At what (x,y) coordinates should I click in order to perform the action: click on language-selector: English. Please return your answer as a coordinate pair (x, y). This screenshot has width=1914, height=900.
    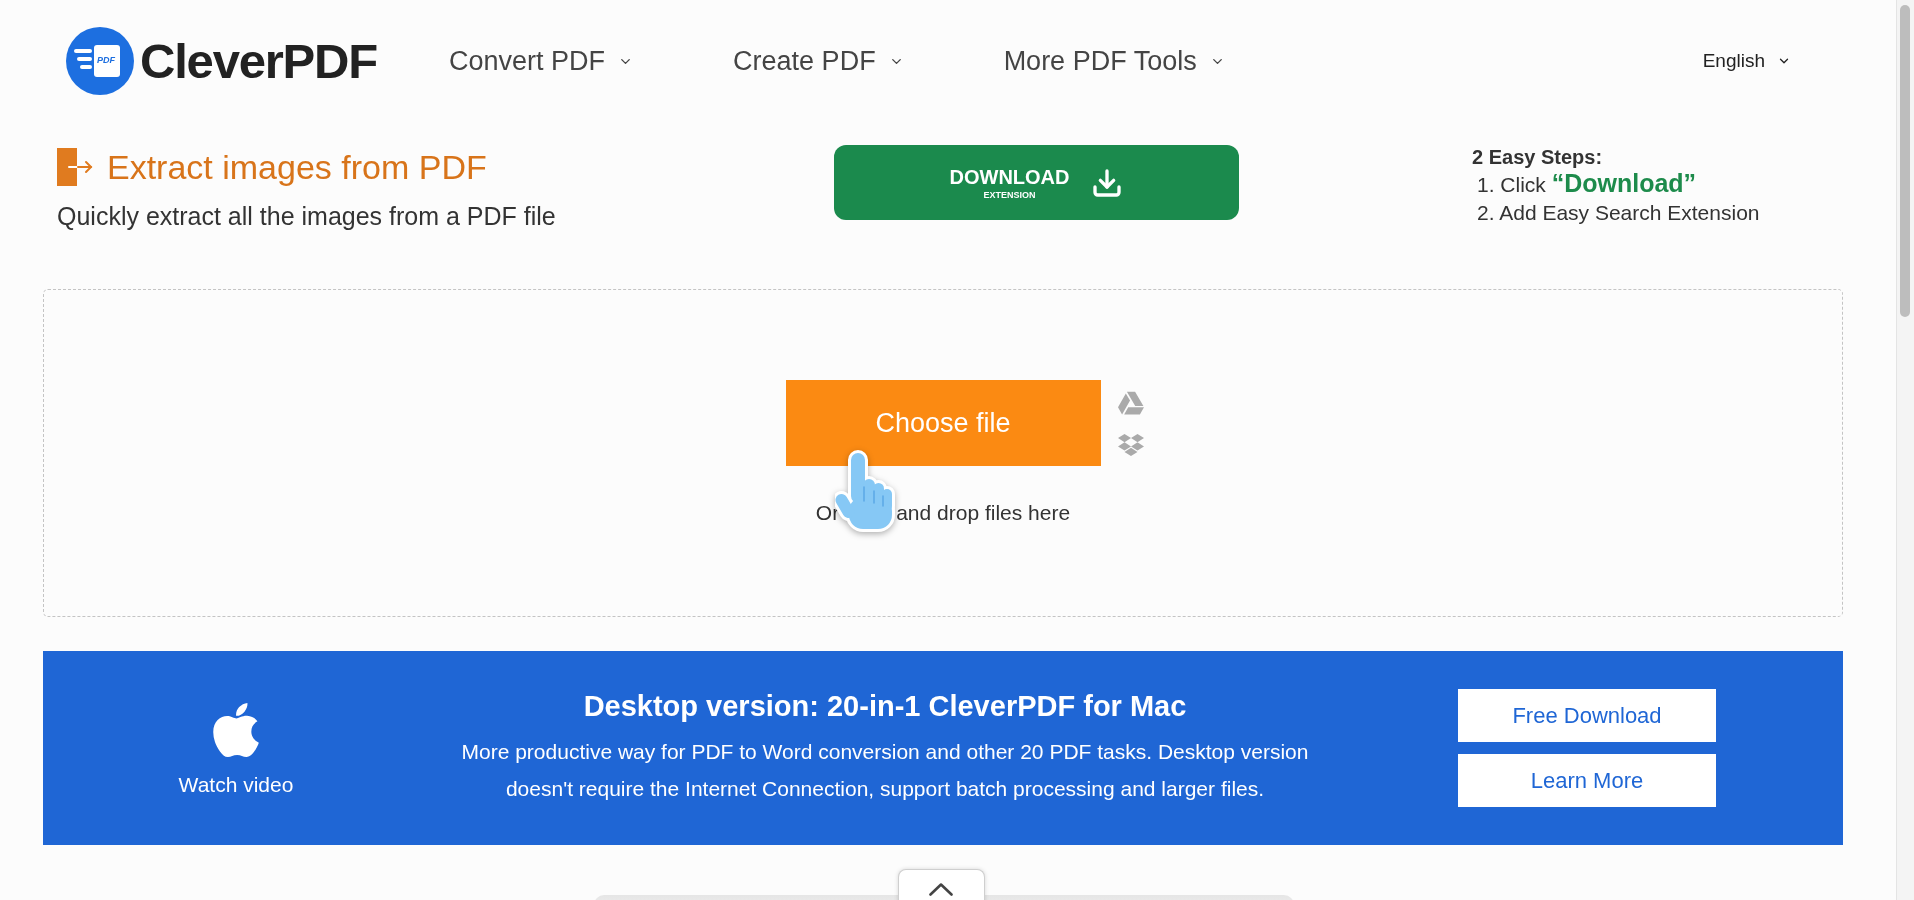
    Looking at the image, I should click on (1746, 61).